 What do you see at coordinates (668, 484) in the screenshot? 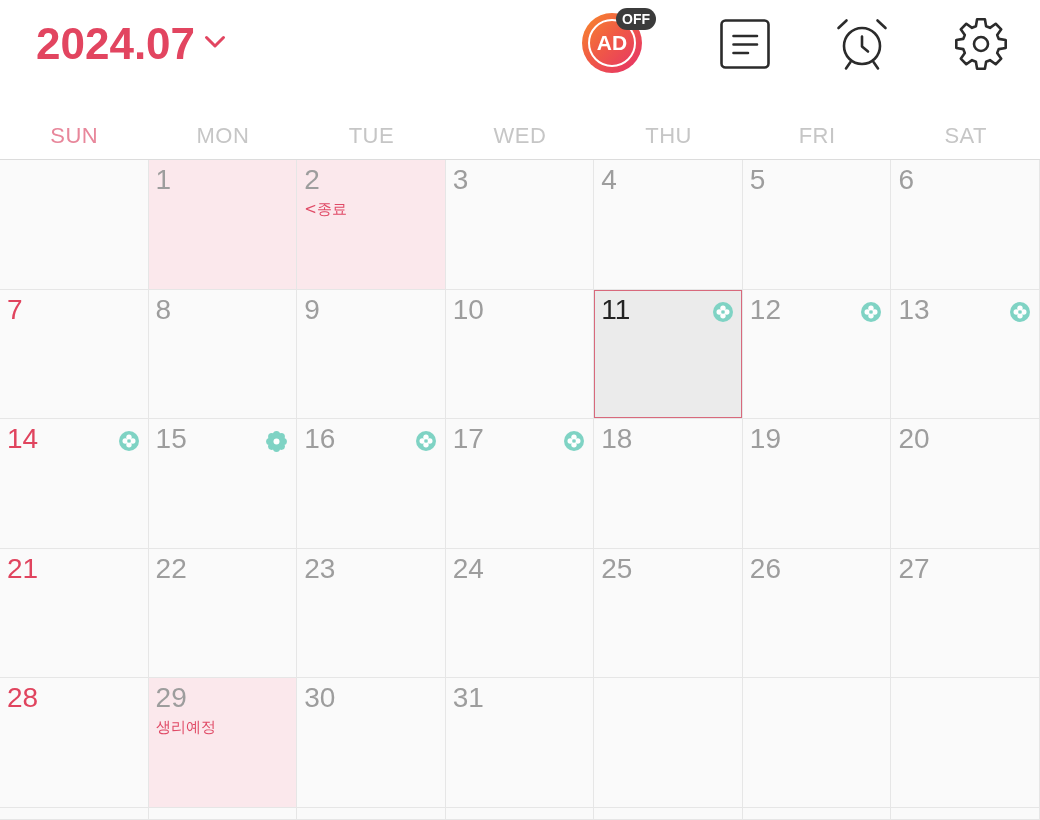
I see `calendar-day-cell: 18` at bounding box center [668, 484].